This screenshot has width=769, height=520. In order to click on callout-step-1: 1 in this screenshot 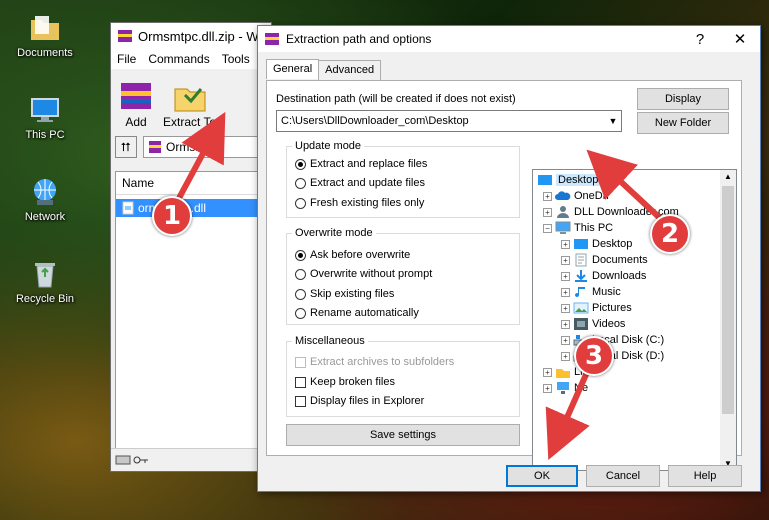, I will do `click(172, 216)`.